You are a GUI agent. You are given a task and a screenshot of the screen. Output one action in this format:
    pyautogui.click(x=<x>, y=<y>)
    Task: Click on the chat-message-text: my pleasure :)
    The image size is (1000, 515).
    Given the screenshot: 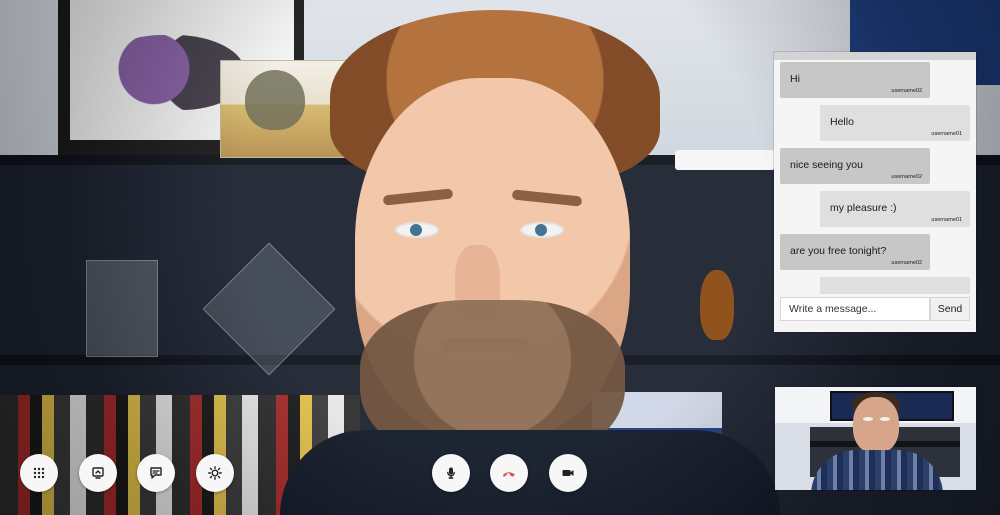 What is the action you would take?
    pyautogui.click(x=863, y=208)
    